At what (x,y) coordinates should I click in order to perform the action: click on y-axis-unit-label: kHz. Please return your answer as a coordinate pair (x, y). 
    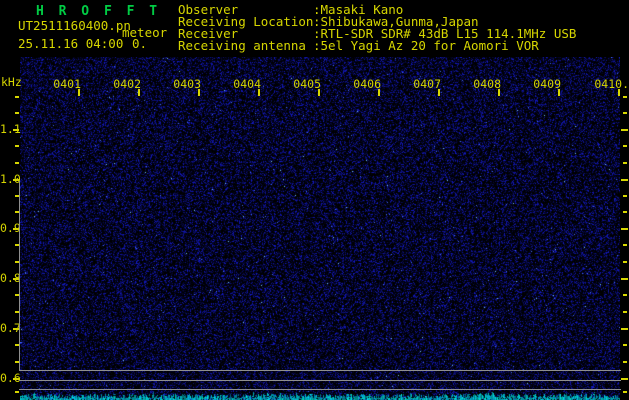
    Looking at the image, I should click on (11, 82).